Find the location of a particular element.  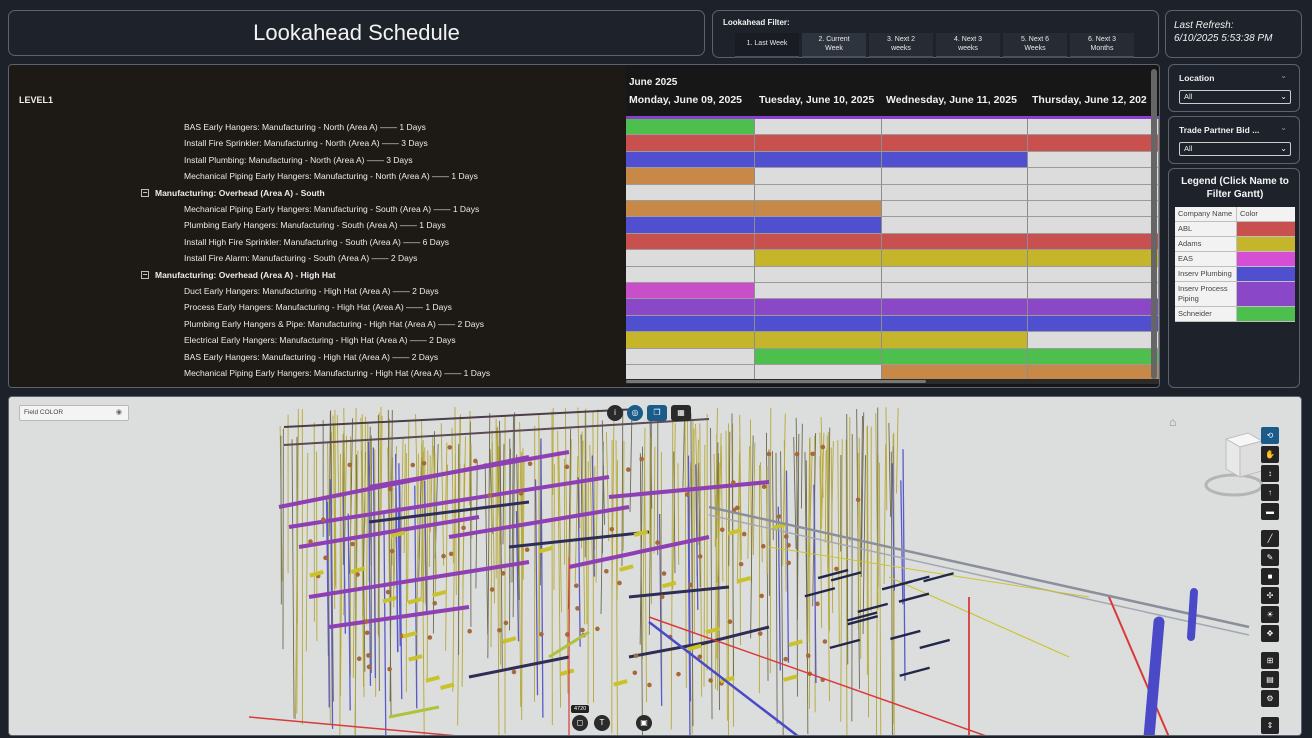

move-icon: ✥ is located at coordinates (1270, 633).